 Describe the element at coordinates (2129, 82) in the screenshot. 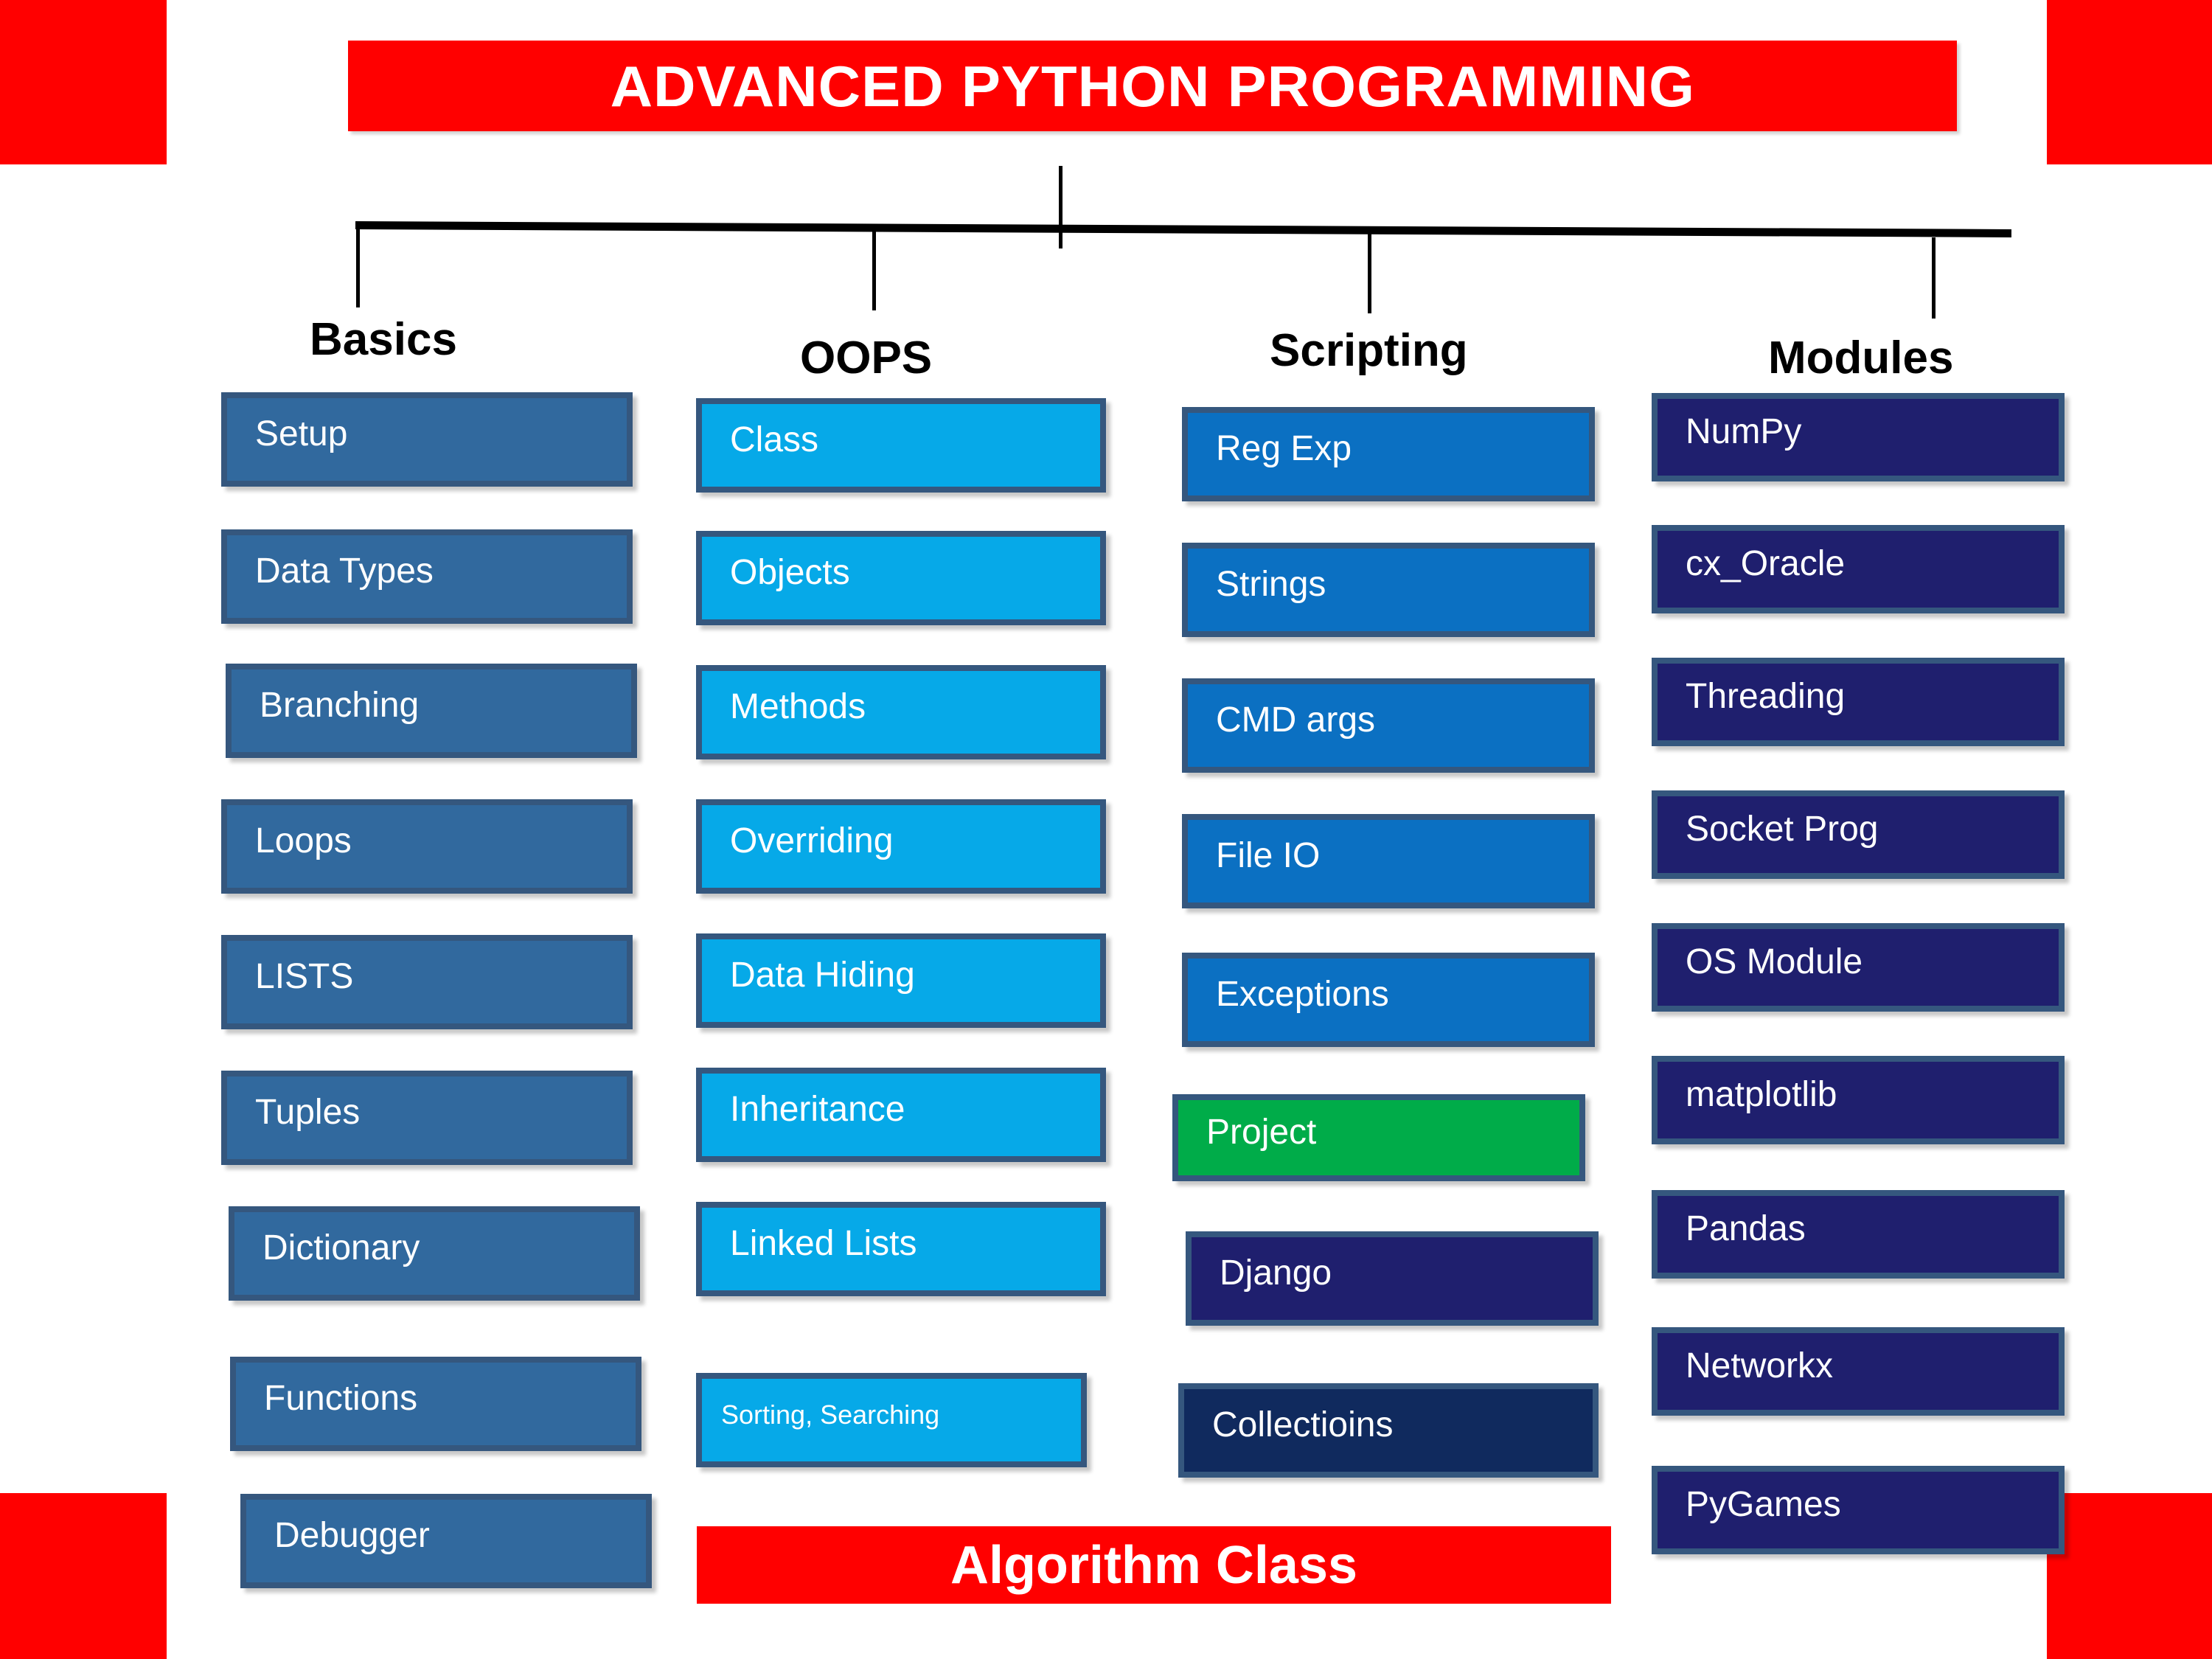

I see `corner-accent-top-right` at that location.